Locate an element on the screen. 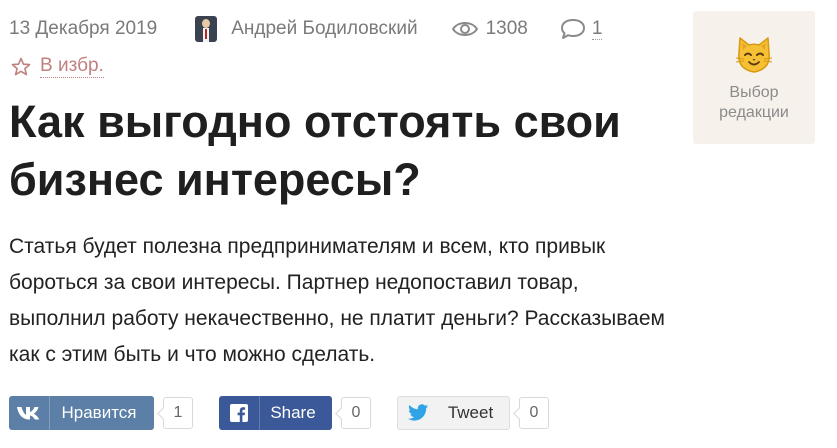 The image size is (837, 448). views-count: 1308 is located at coordinates (506, 28).